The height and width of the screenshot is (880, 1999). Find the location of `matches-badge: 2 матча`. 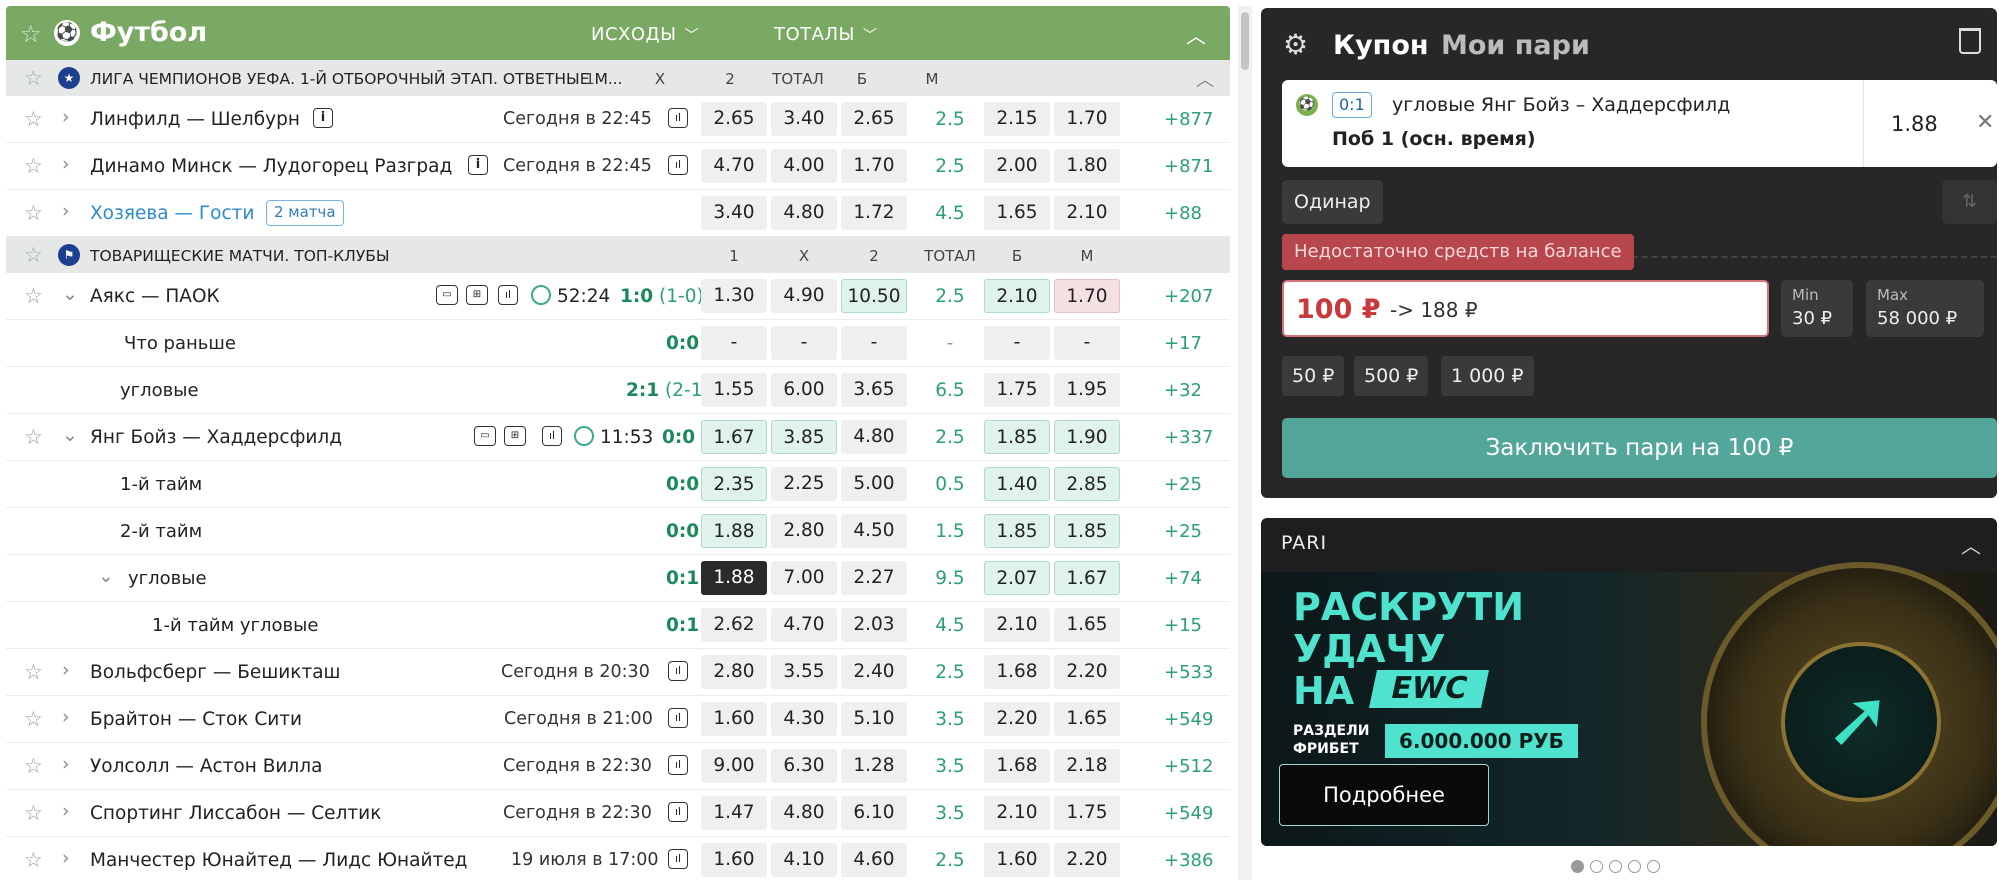

matches-badge: 2 матча is located at coordinates (305, 213).